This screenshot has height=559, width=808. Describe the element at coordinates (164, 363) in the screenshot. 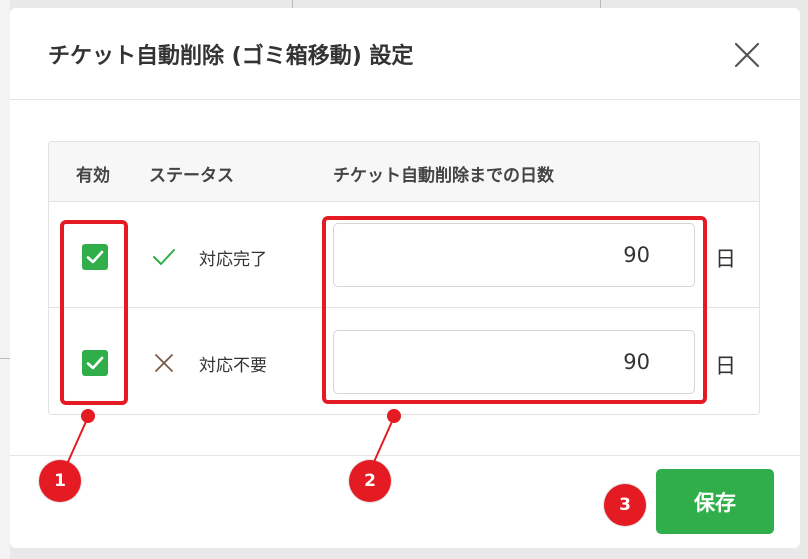

I see `cross-icon` at that location.